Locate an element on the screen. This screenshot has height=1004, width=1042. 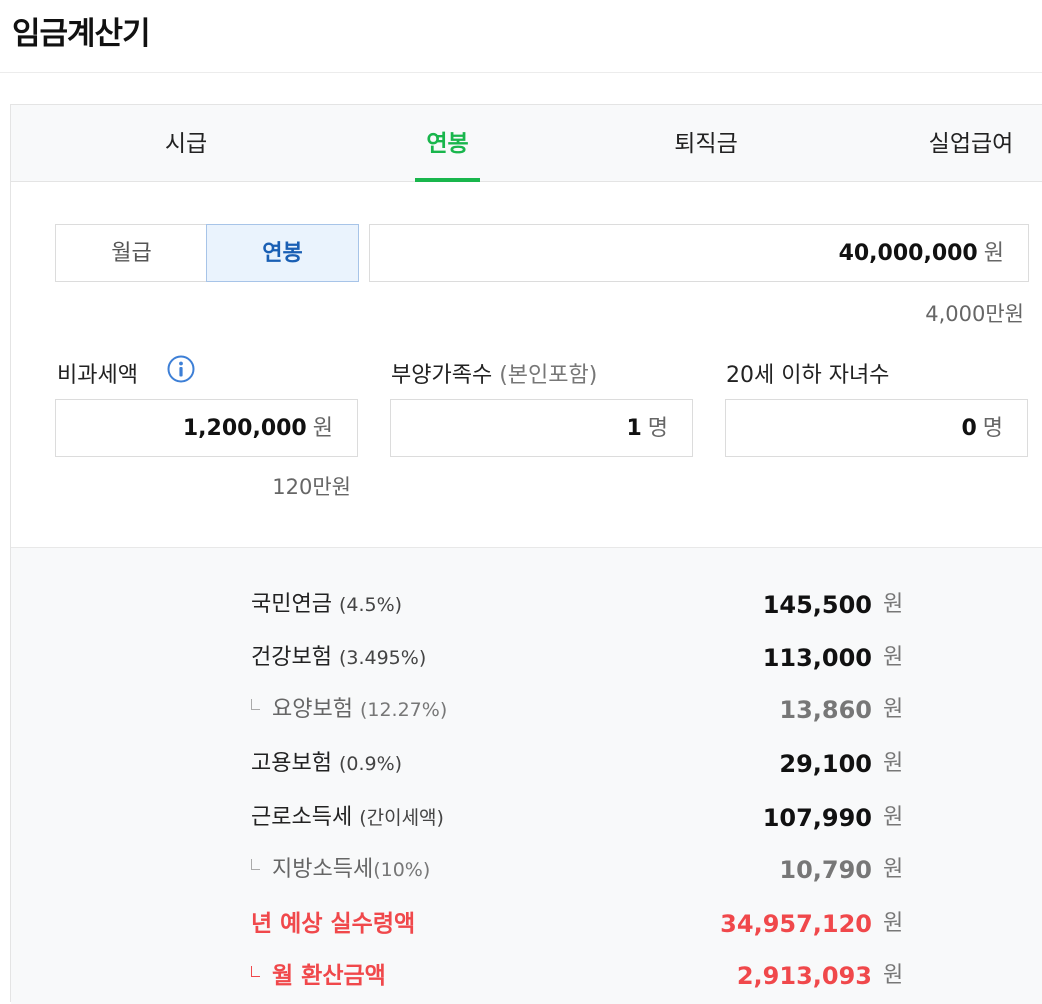
salary-helper: 4,000만원 is located at coordinates (974, 314).